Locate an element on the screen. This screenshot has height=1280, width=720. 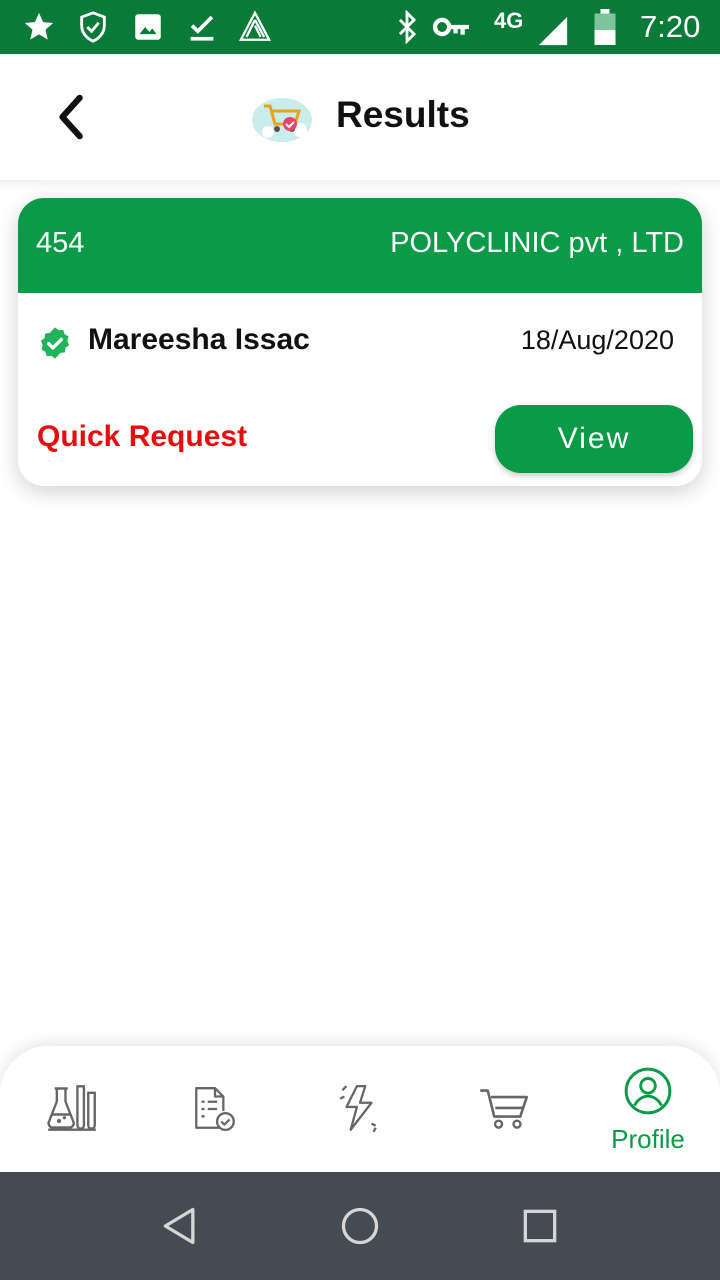
bottom-navigation: Profile is located at coordinates (360, 1109).